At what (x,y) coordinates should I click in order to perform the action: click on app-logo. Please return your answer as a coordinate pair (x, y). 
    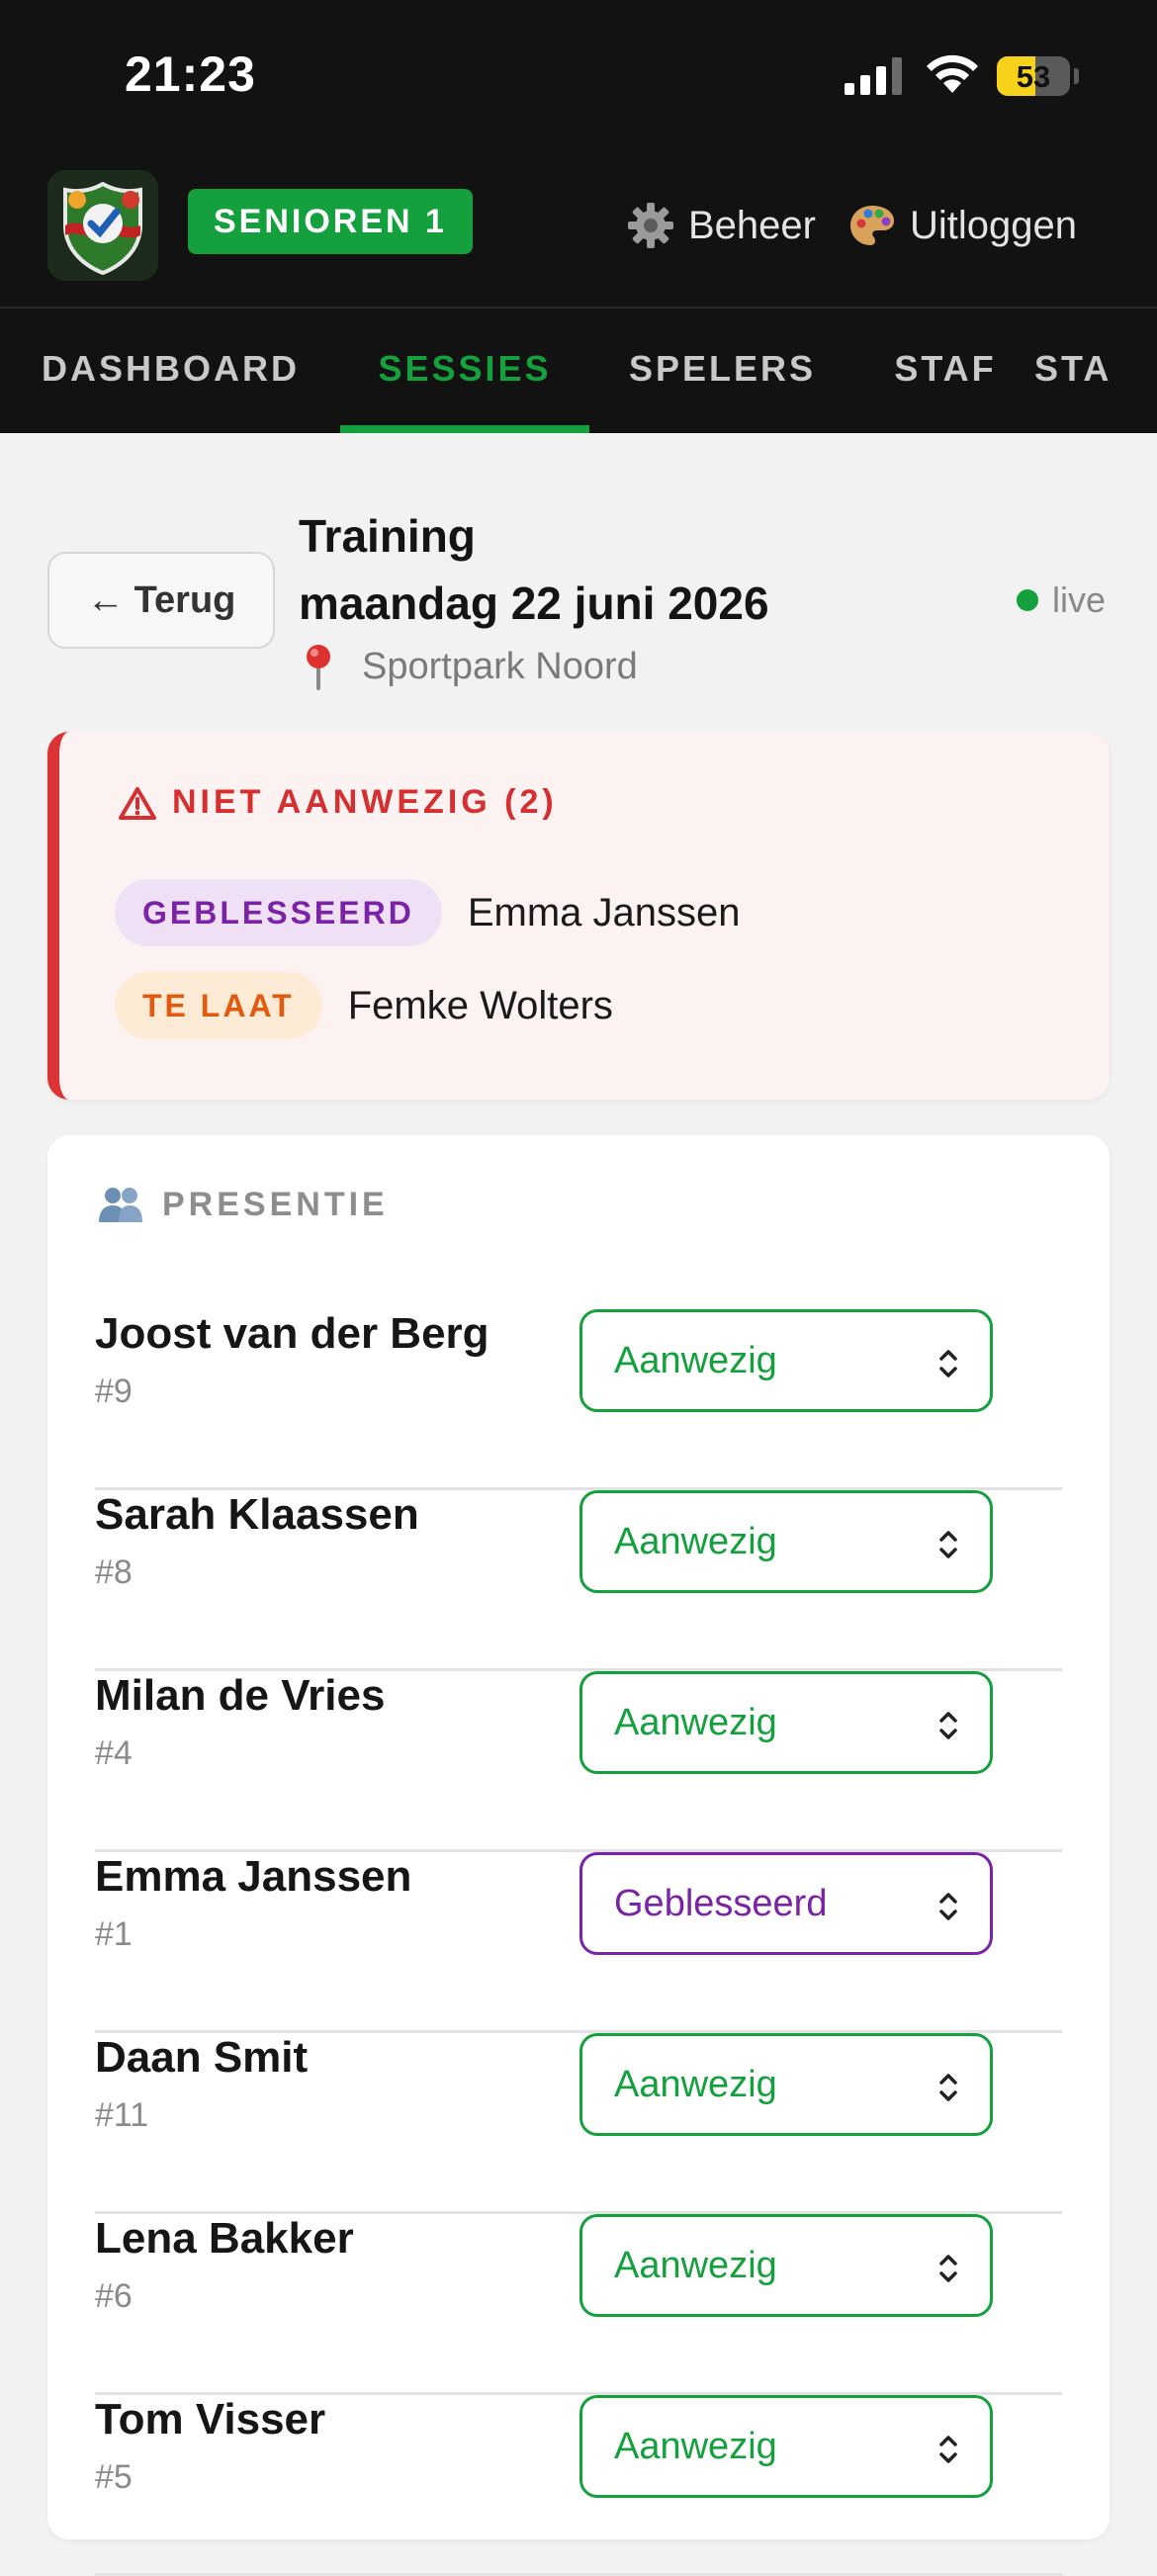
    Looking at the image, I should click on (103, 225).